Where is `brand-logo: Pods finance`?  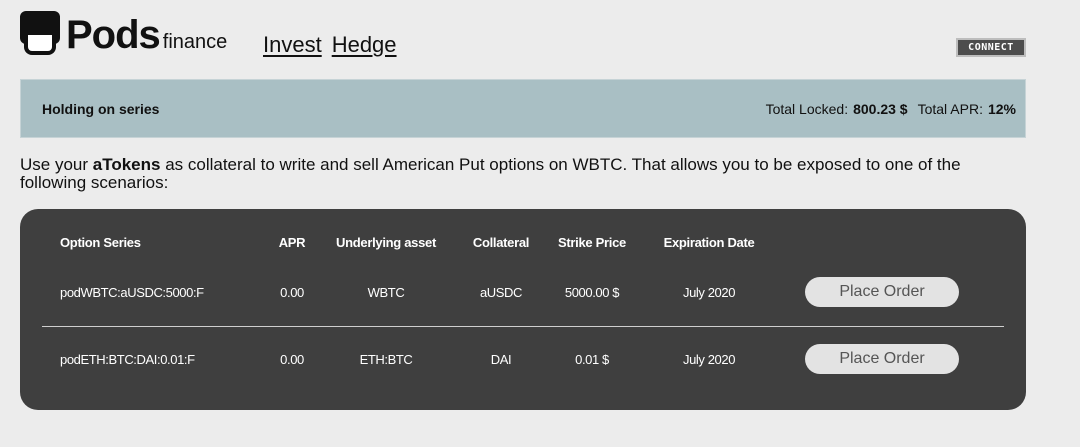 brand-logo: Pods finance is located at coordinates (123, 33).